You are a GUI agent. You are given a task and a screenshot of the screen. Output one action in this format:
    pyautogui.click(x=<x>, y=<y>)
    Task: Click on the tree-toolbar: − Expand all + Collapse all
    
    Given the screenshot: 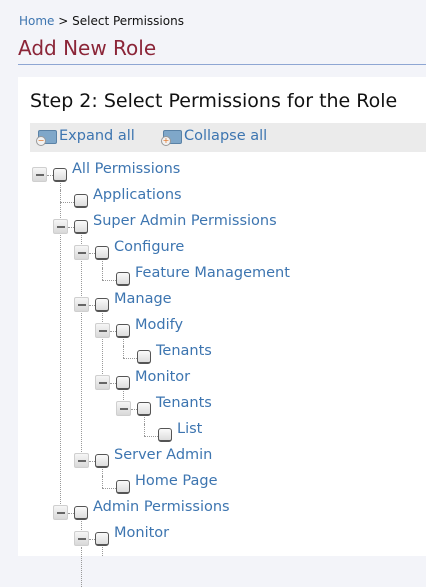 What is the action you would take?
    pyautogui.click(x=228, y=137)
    